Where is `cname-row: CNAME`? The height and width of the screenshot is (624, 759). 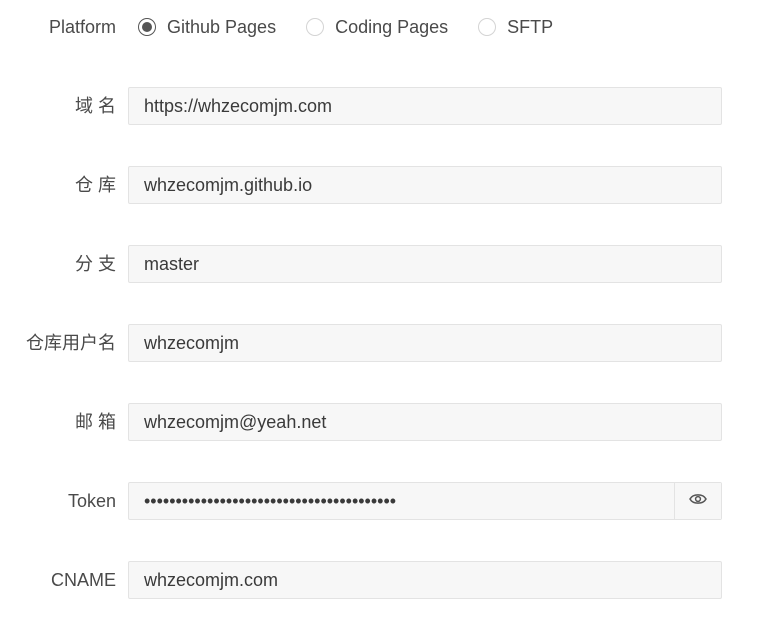 cname-row: CNAME is located at coordinates (379, 580).